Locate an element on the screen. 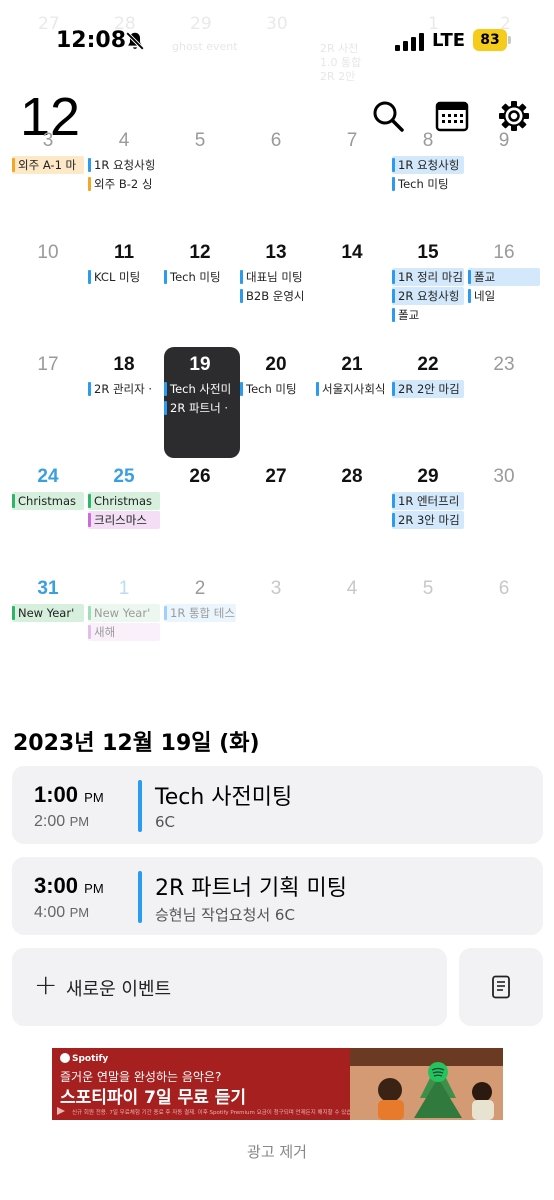 Image resolution: width=554 pixels, height=1200 pixels. calendar-day: 31 New Year' is located at coordinates (48, 631).